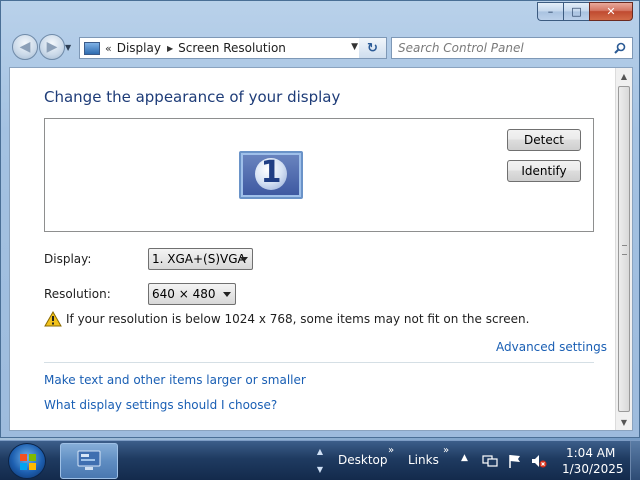 This screenshot has width=640, height=480. I want to click on desktop-toolbar: Desktop, so click(363, 460).